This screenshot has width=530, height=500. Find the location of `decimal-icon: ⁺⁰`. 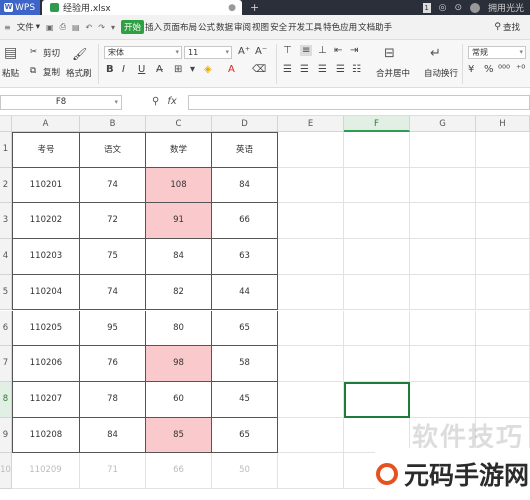

decimal-icon: ⁺⁰ is located at coordinates (520, 69).